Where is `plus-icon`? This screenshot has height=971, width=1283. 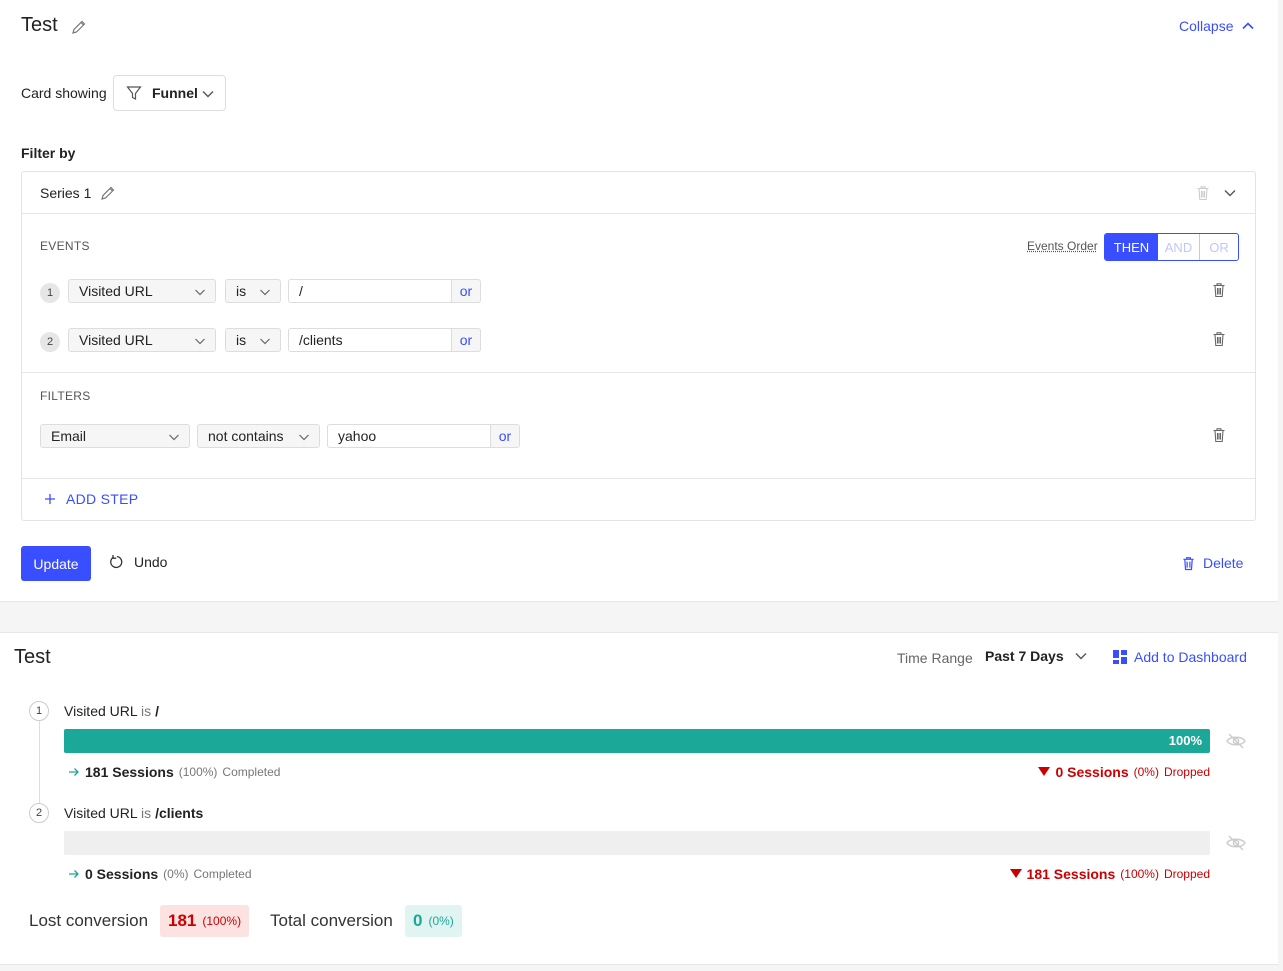
plus-icon is located at coordinates (50, 499).